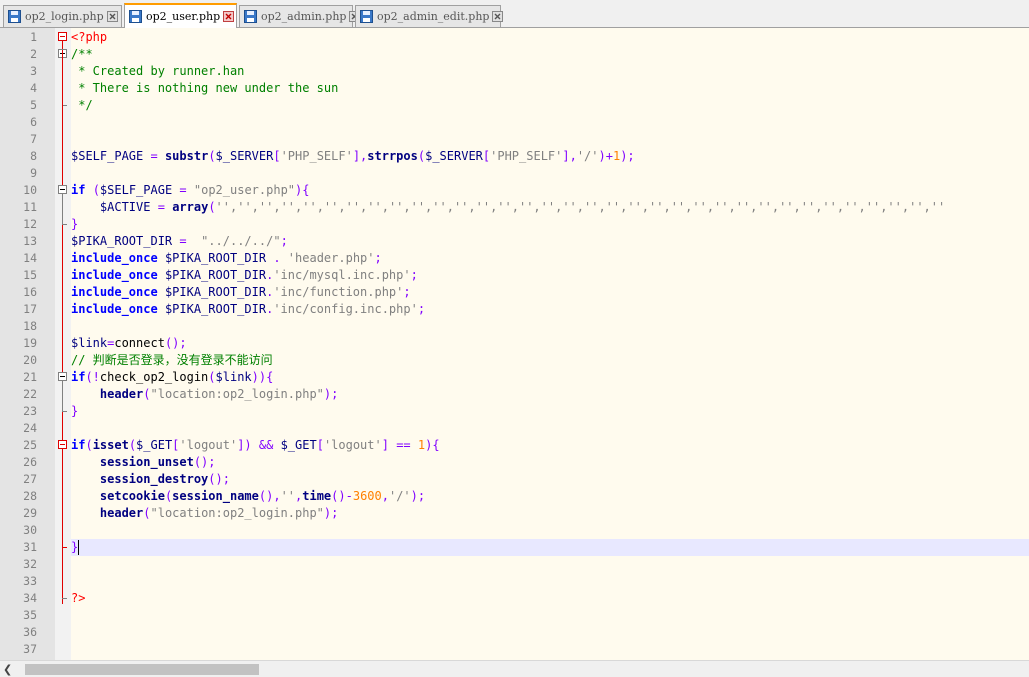 The height and width of the screenshot is (677, 1029). Describe the element at coordinates (298, 445) in the screenshot. I see `code-token: $_GET` at that location.